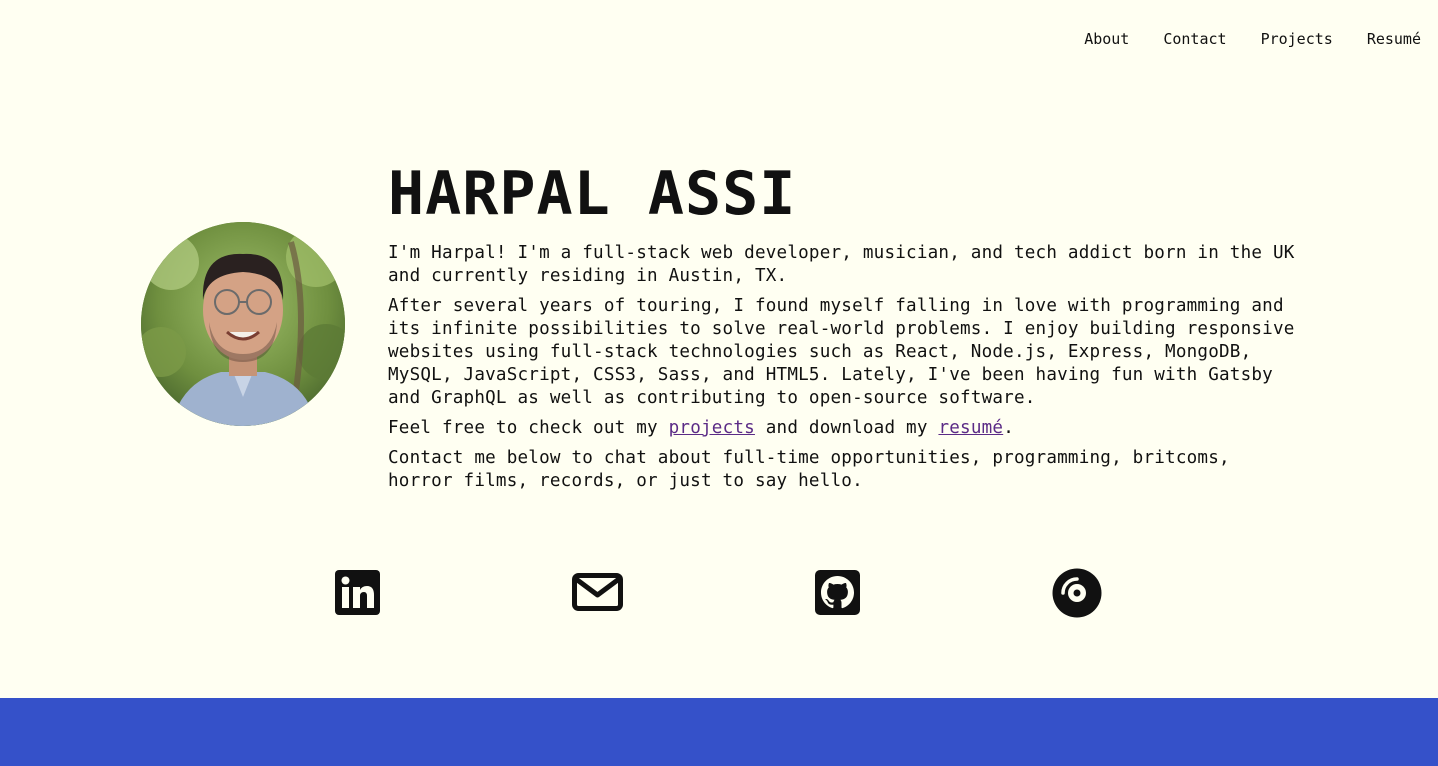 This screenshot has height=766, width=1438. I want to click on top-nav: About Contact Projects Resumé, so click(1252, 39).